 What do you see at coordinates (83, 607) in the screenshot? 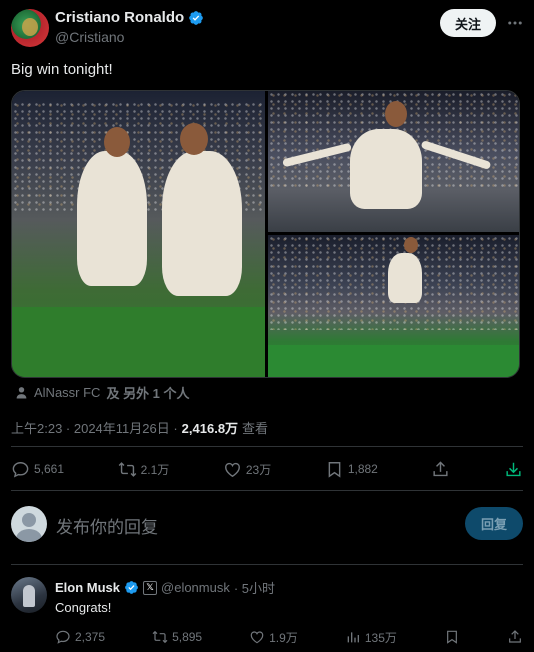
I see `comment-text: Congrats!` at bounding box center [83, 607].